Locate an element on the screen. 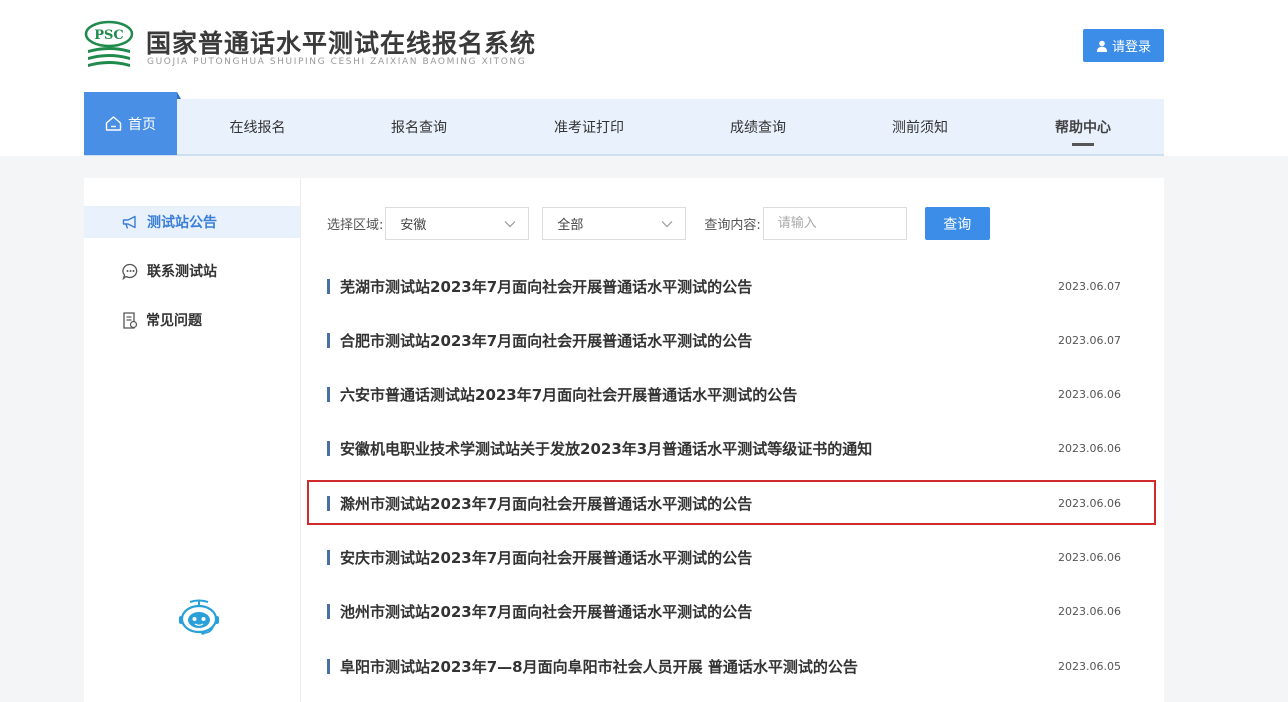  nav-label: 帮助中心 is located at coordinates (1083, 127).